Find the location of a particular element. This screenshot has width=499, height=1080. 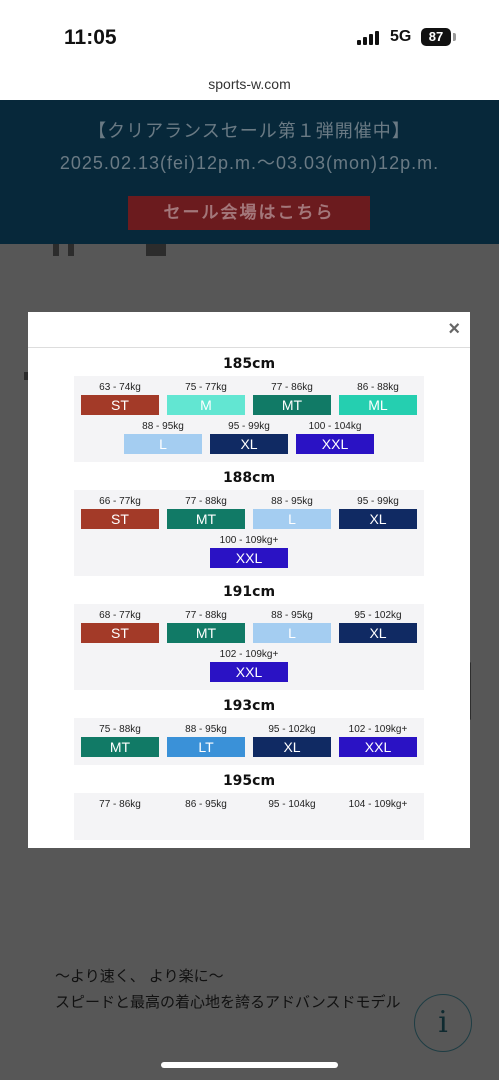

height-section: 77 - 86kg 86 - 95kg 95 - 104kg 104 - 109kg+ is located at coordinates (249, 816).